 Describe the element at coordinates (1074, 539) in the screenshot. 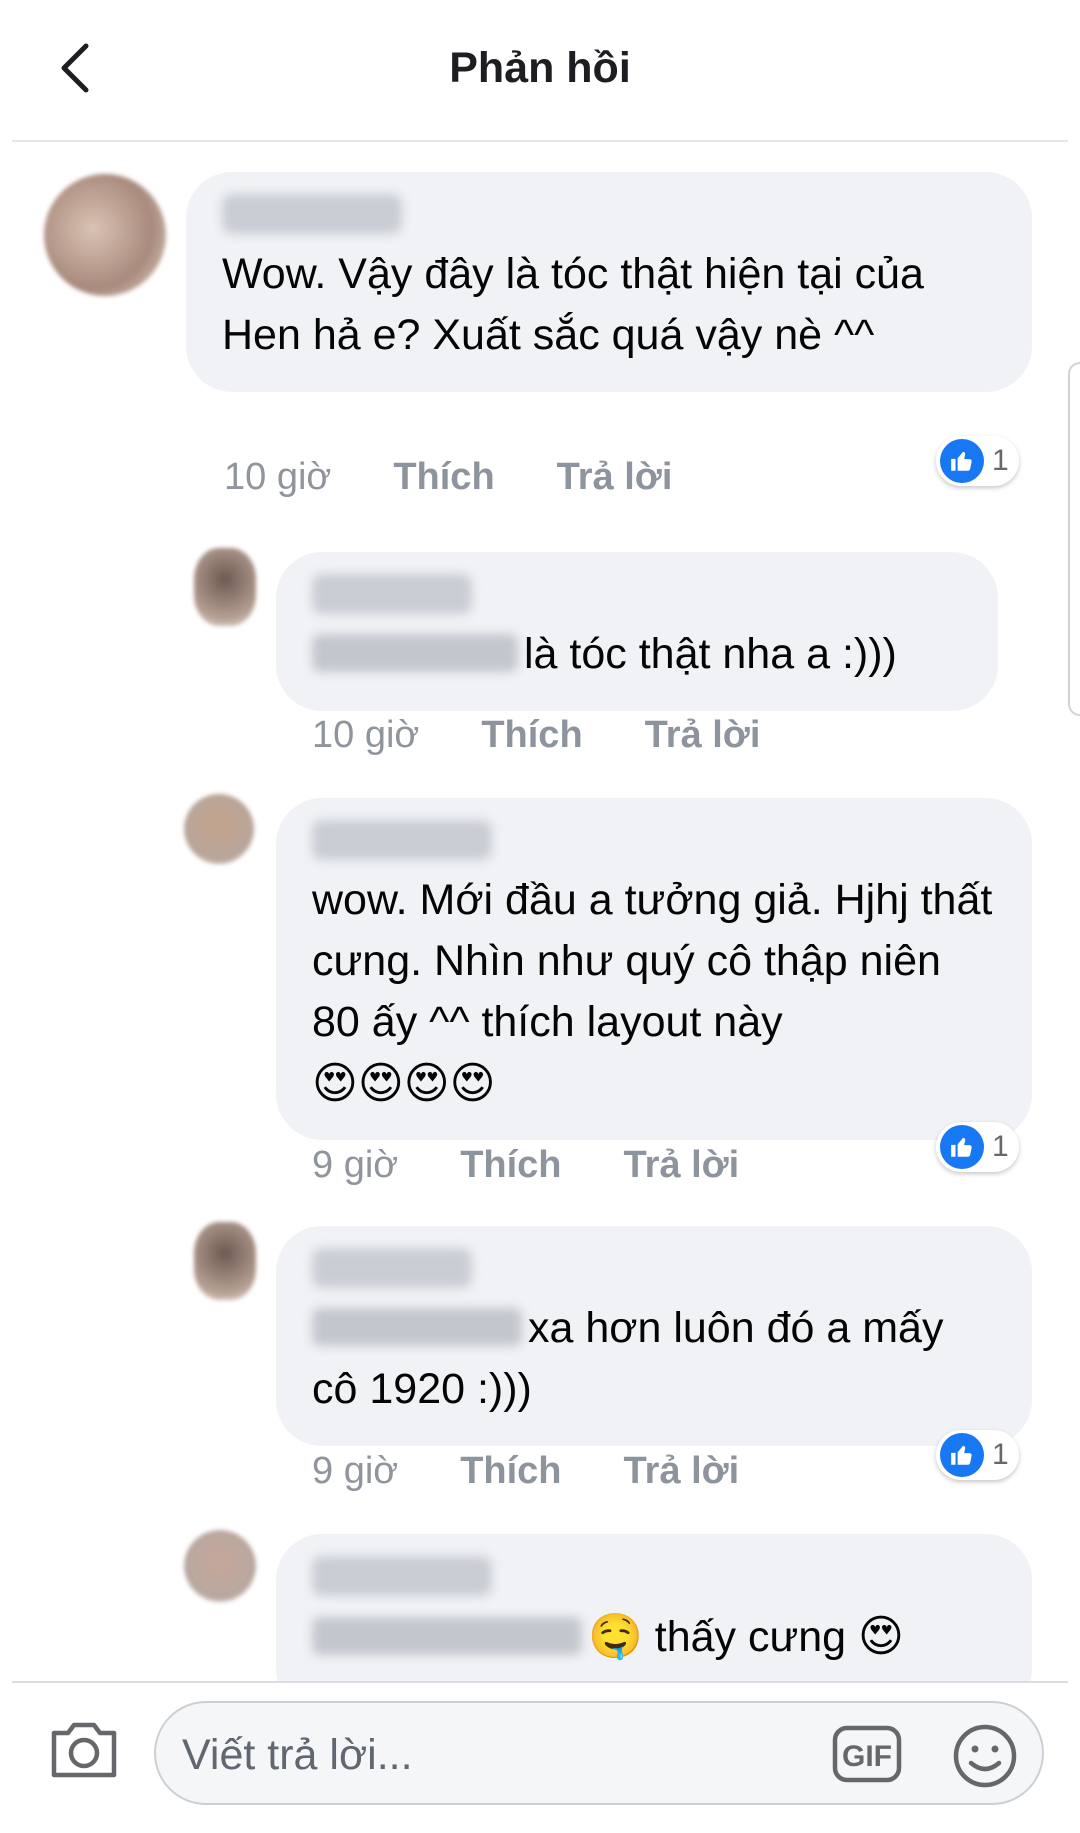

I see `scrollbar` at that location.